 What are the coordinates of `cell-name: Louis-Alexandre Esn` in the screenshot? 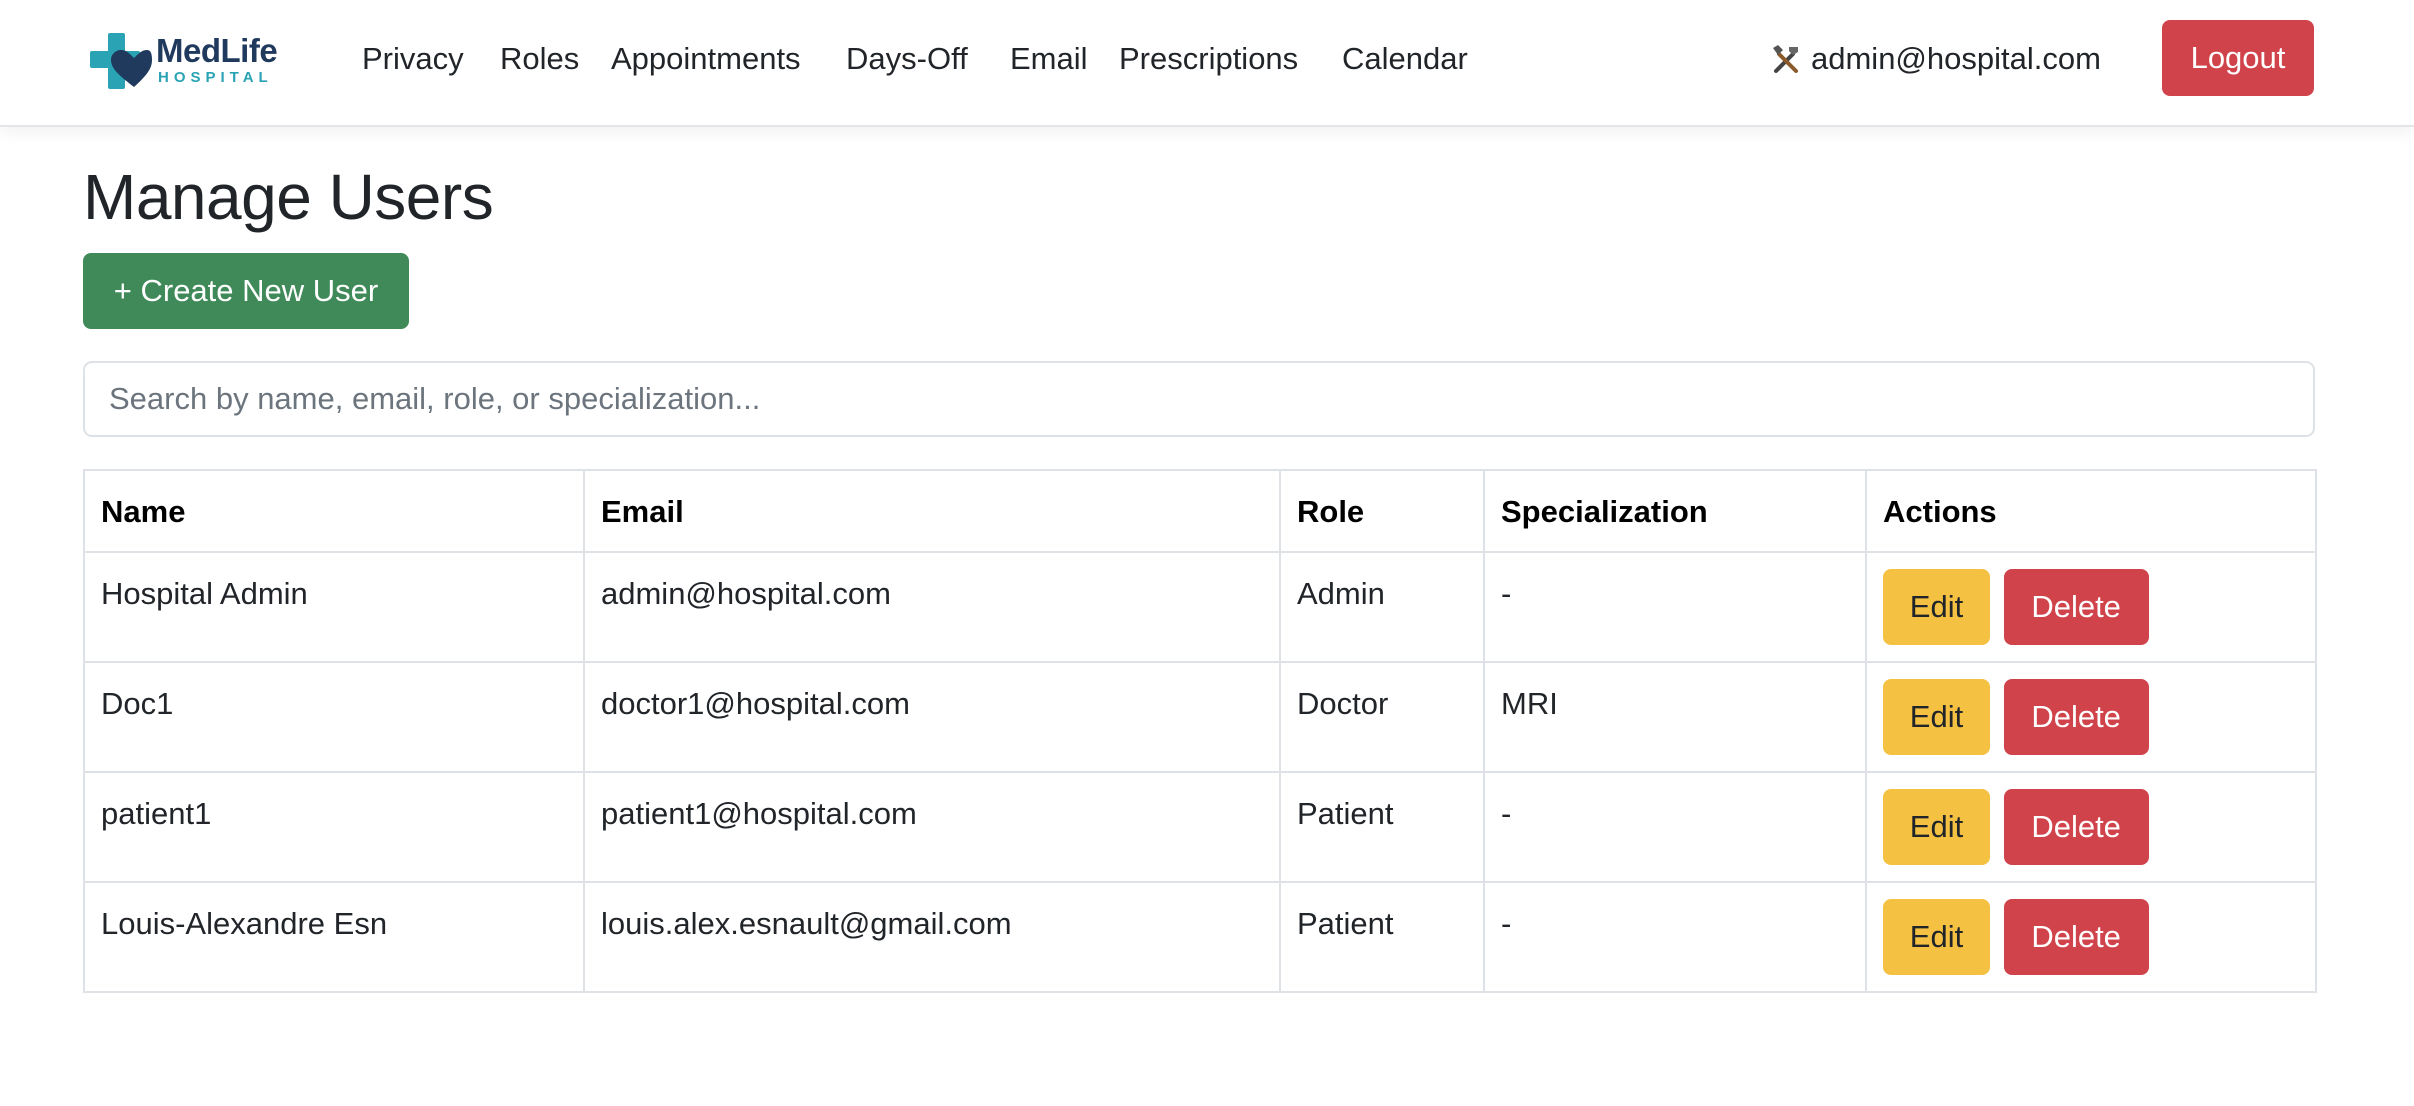 It's located at (334, 937).